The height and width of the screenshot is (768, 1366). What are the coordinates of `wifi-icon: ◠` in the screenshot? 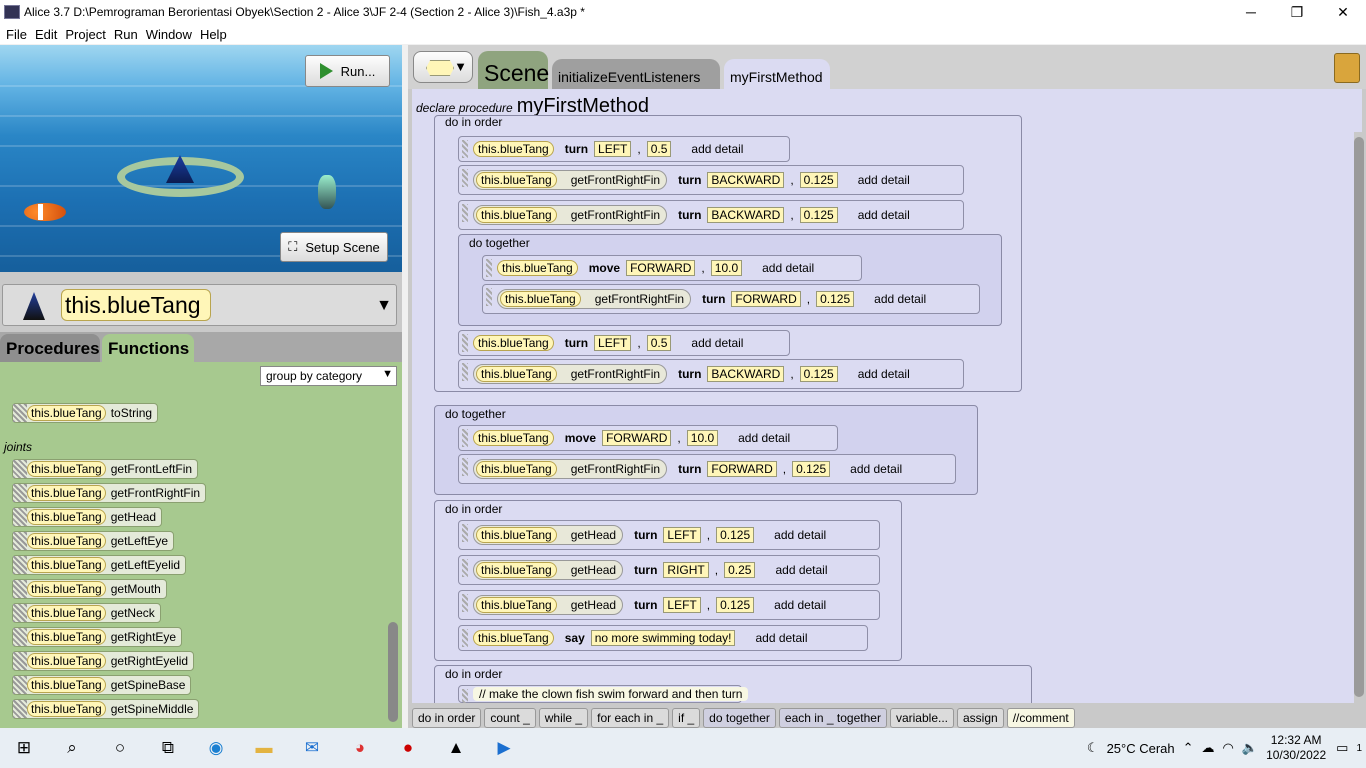 It's located at (1228, 748).